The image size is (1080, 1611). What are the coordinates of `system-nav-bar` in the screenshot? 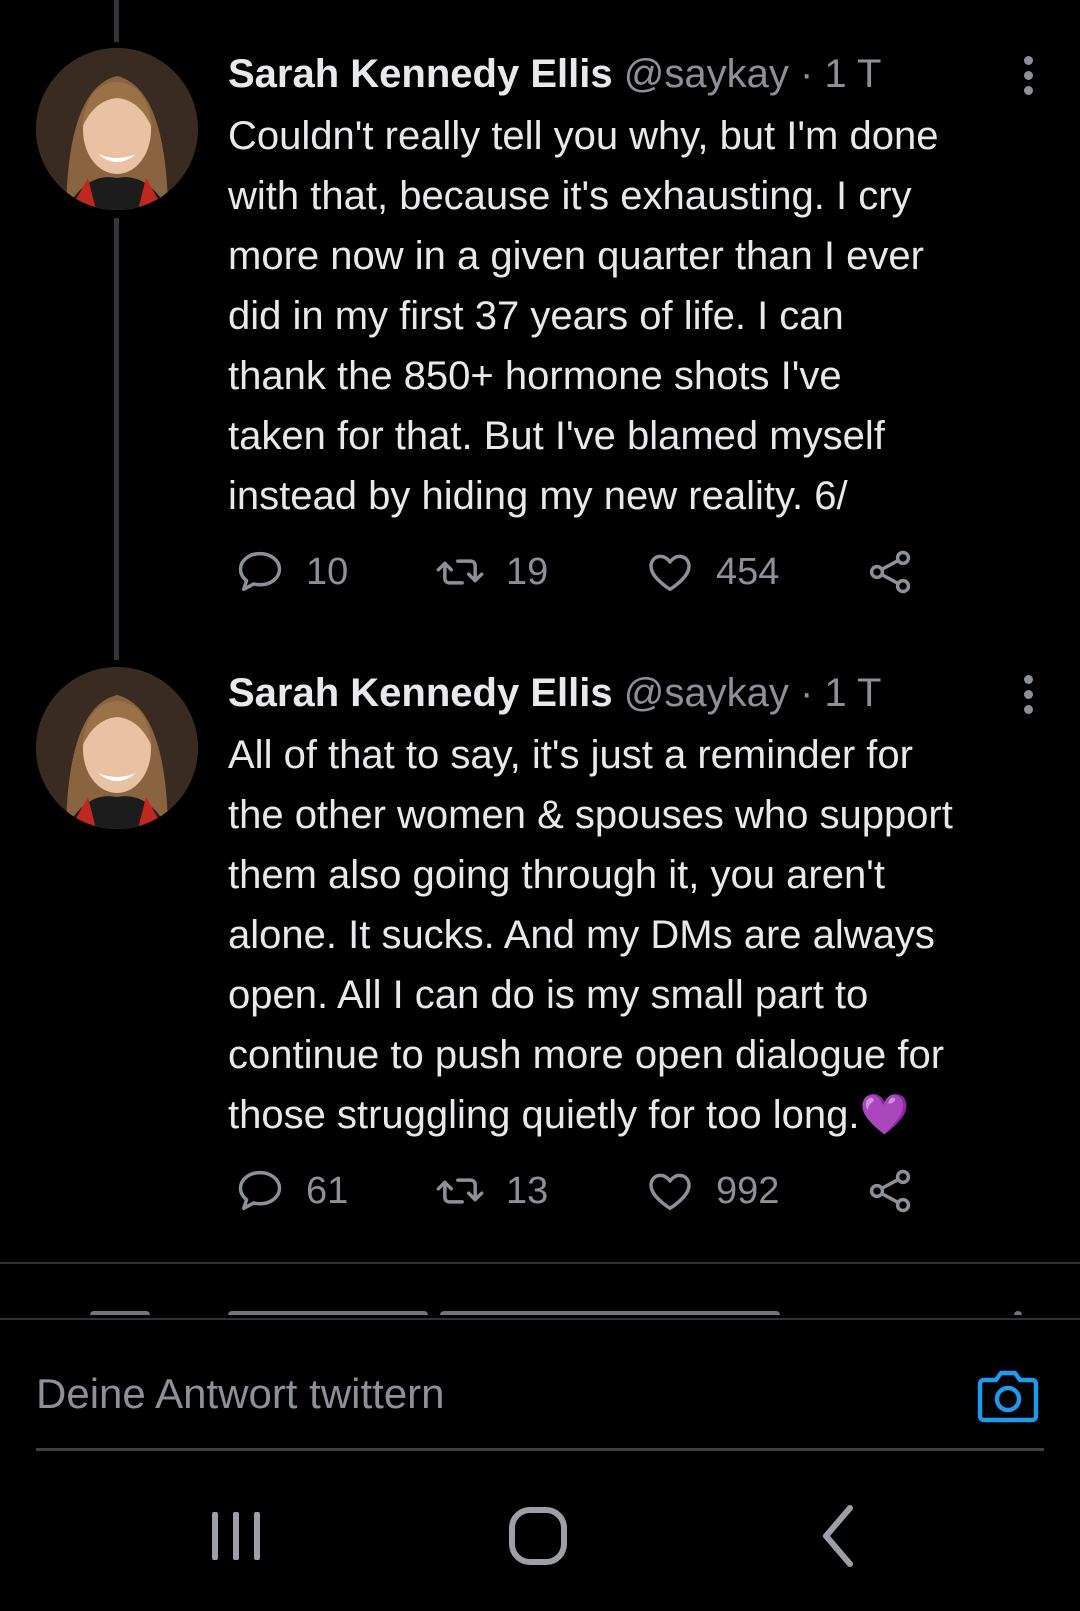 It's located at (540, 1533).